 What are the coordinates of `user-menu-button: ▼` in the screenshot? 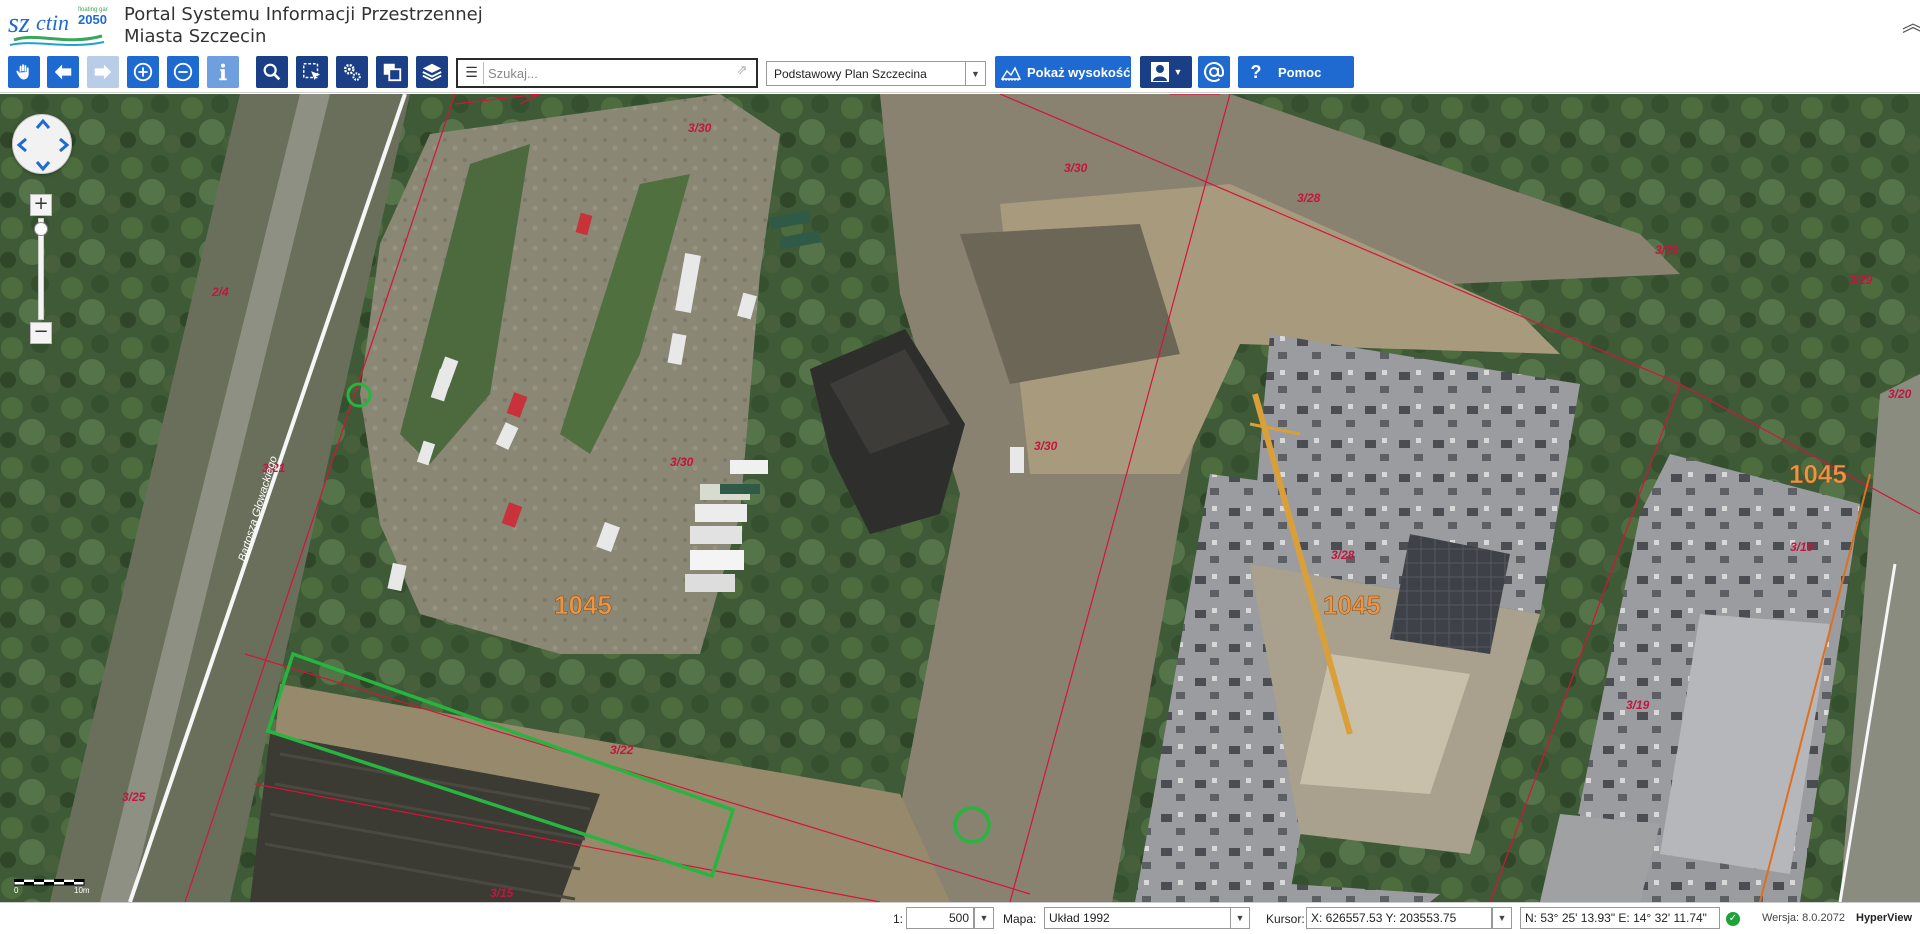 It's located at (1166, 72).